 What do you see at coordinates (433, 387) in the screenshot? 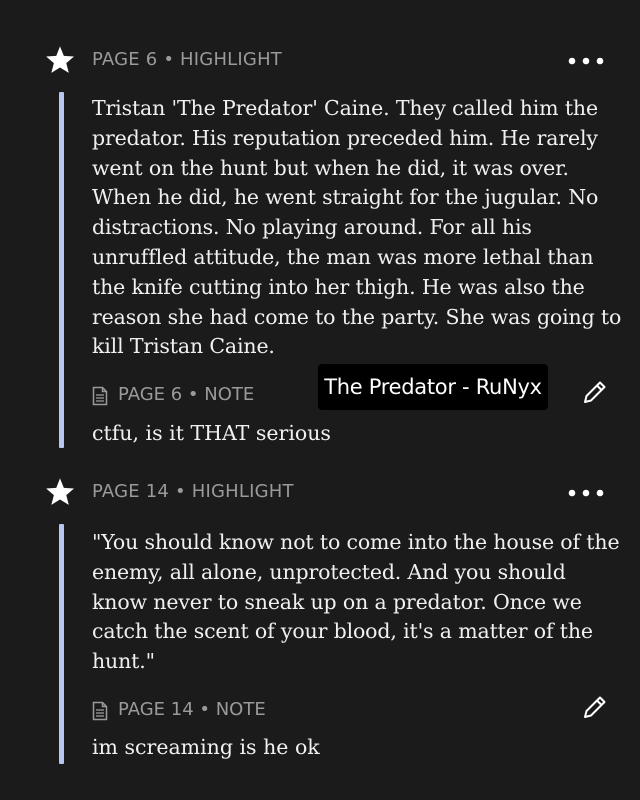
I see `watermark: The Predator - RuNyx` at bounding box center [433, 387].